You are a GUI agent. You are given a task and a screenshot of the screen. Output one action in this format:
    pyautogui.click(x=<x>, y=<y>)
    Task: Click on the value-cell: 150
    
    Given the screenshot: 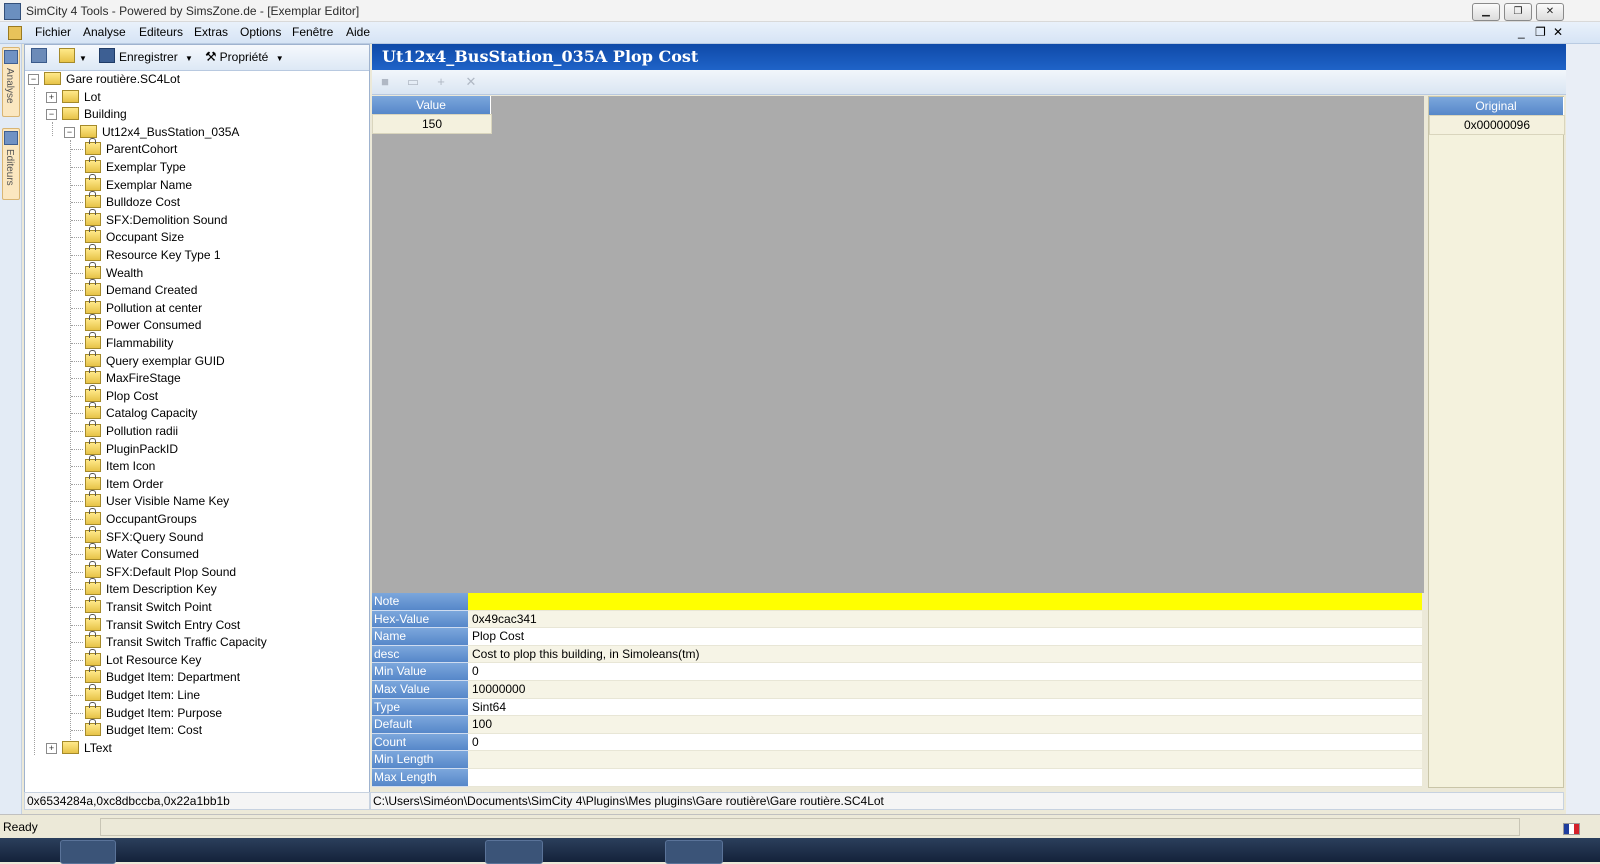 What is the action you would take?
    pyautogui.click(x=432, y=124)
    